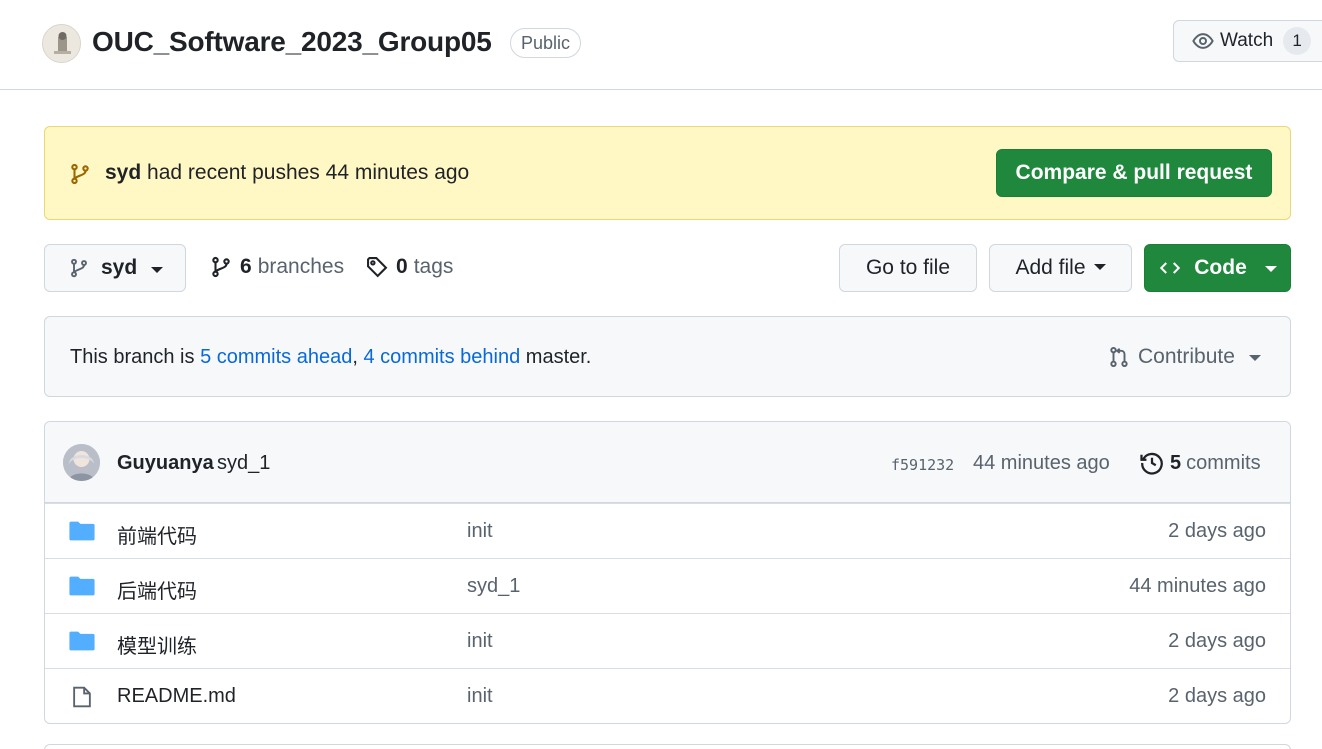 Image resolution: width=1322 pixels, height=749 pixels. I want to click on push-text: had recent pushes 44 minutes ago, so click(305, 172).